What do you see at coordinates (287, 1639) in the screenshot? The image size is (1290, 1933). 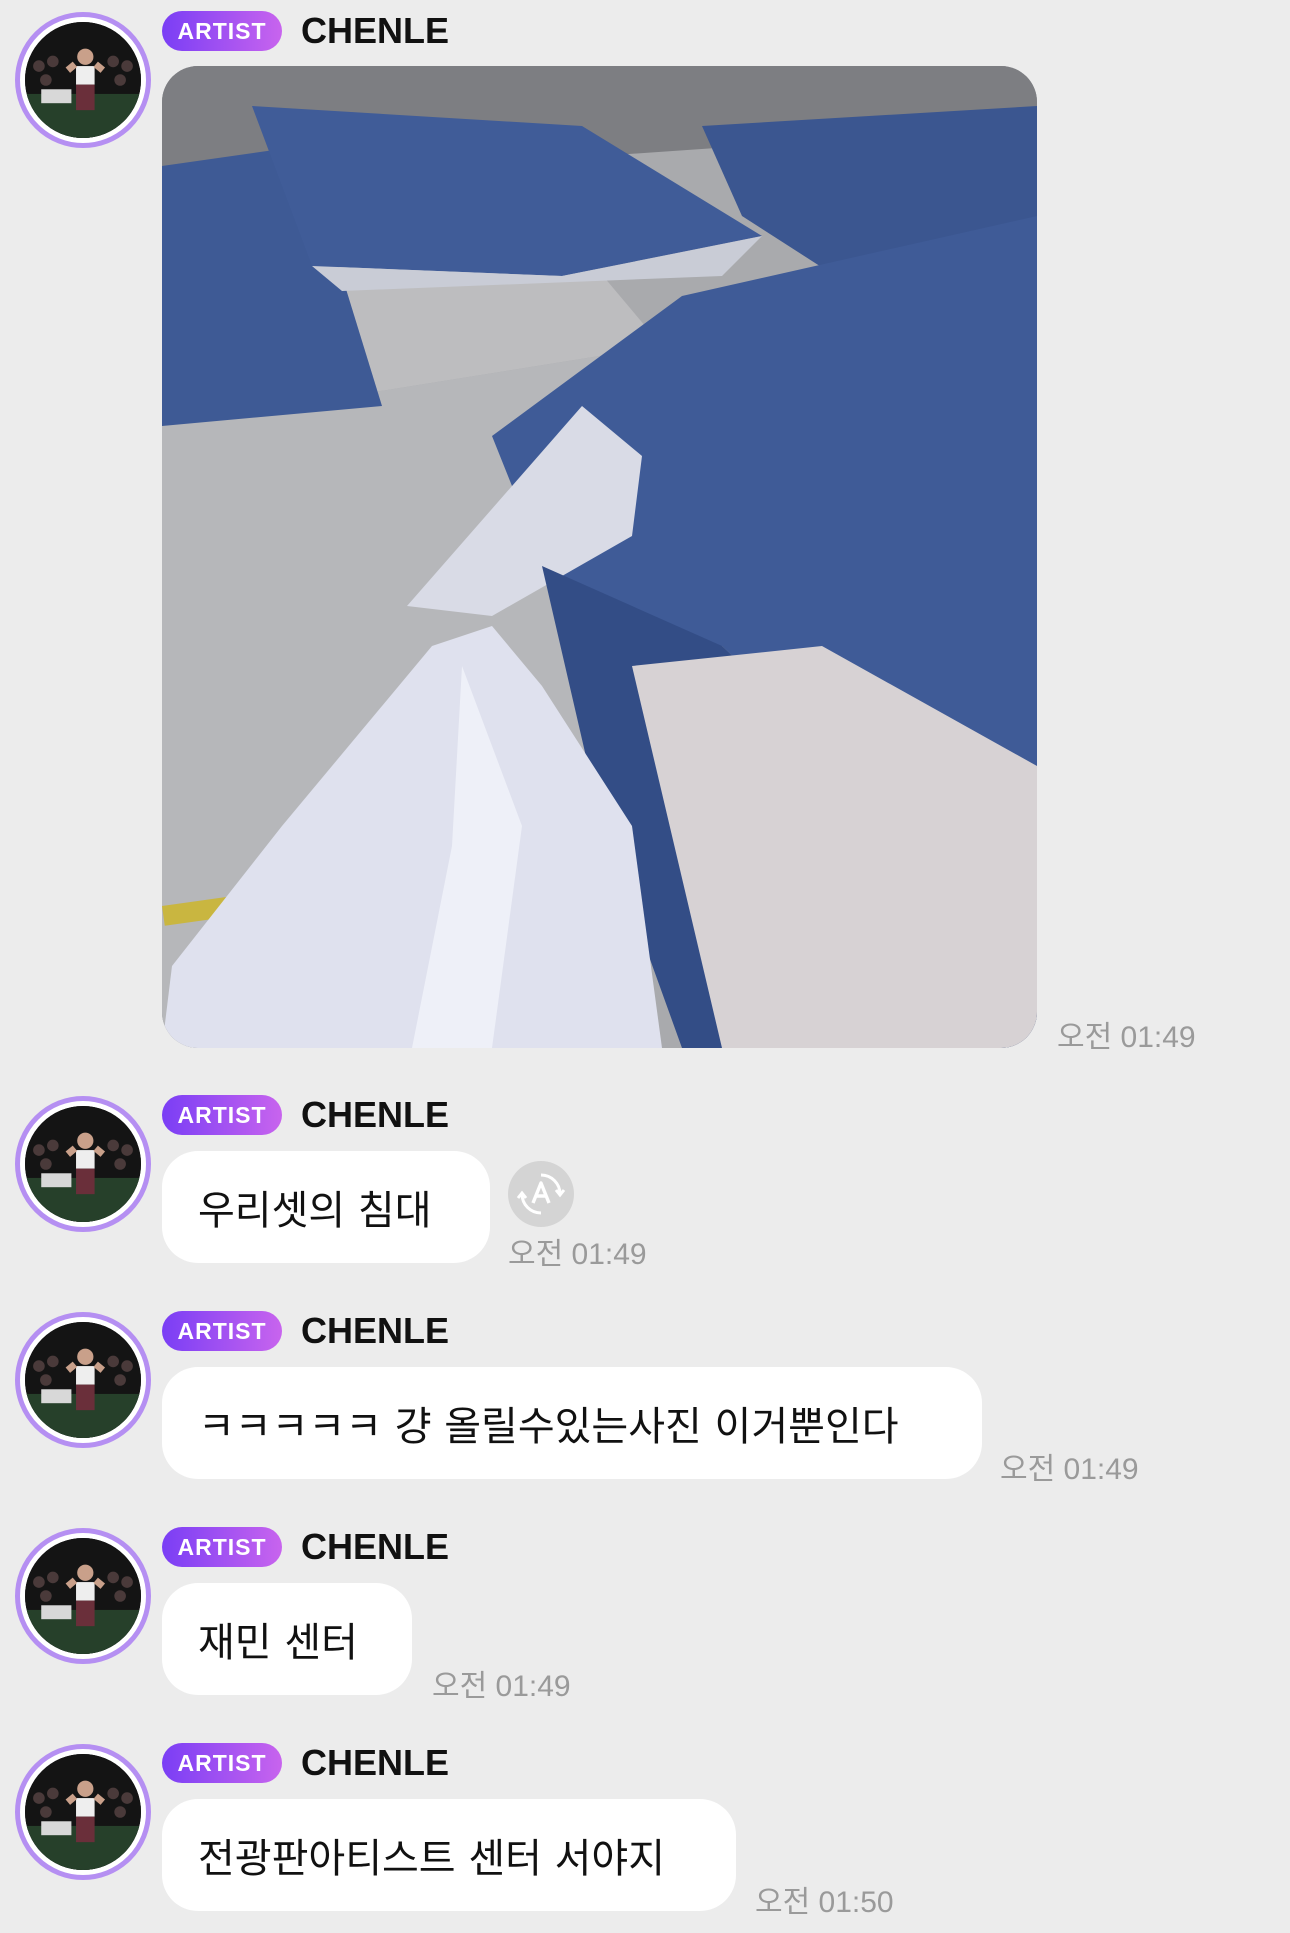 I see `message-bubble: 재민 센터` at bounding box center [287, 1639].